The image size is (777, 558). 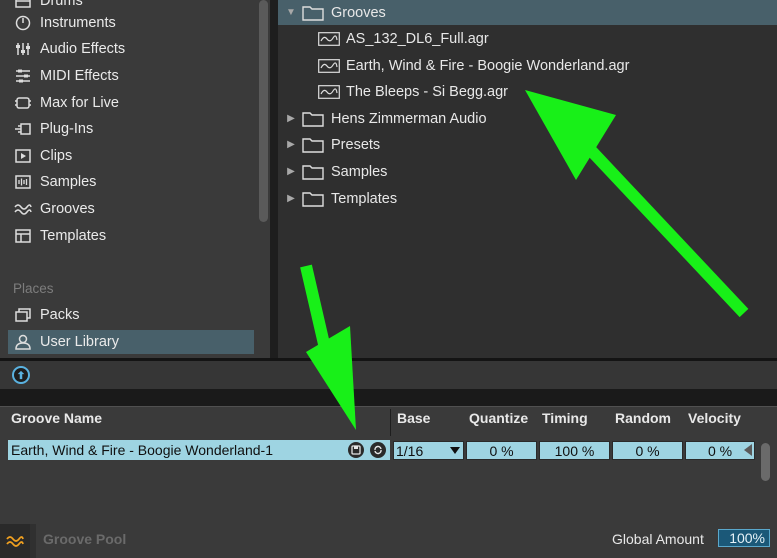 What do you see at coordinates (409, 118) in the screenshot?
I see `browser-row-label: Hens Zimmerman Audio` at bounding box center [409, 118].